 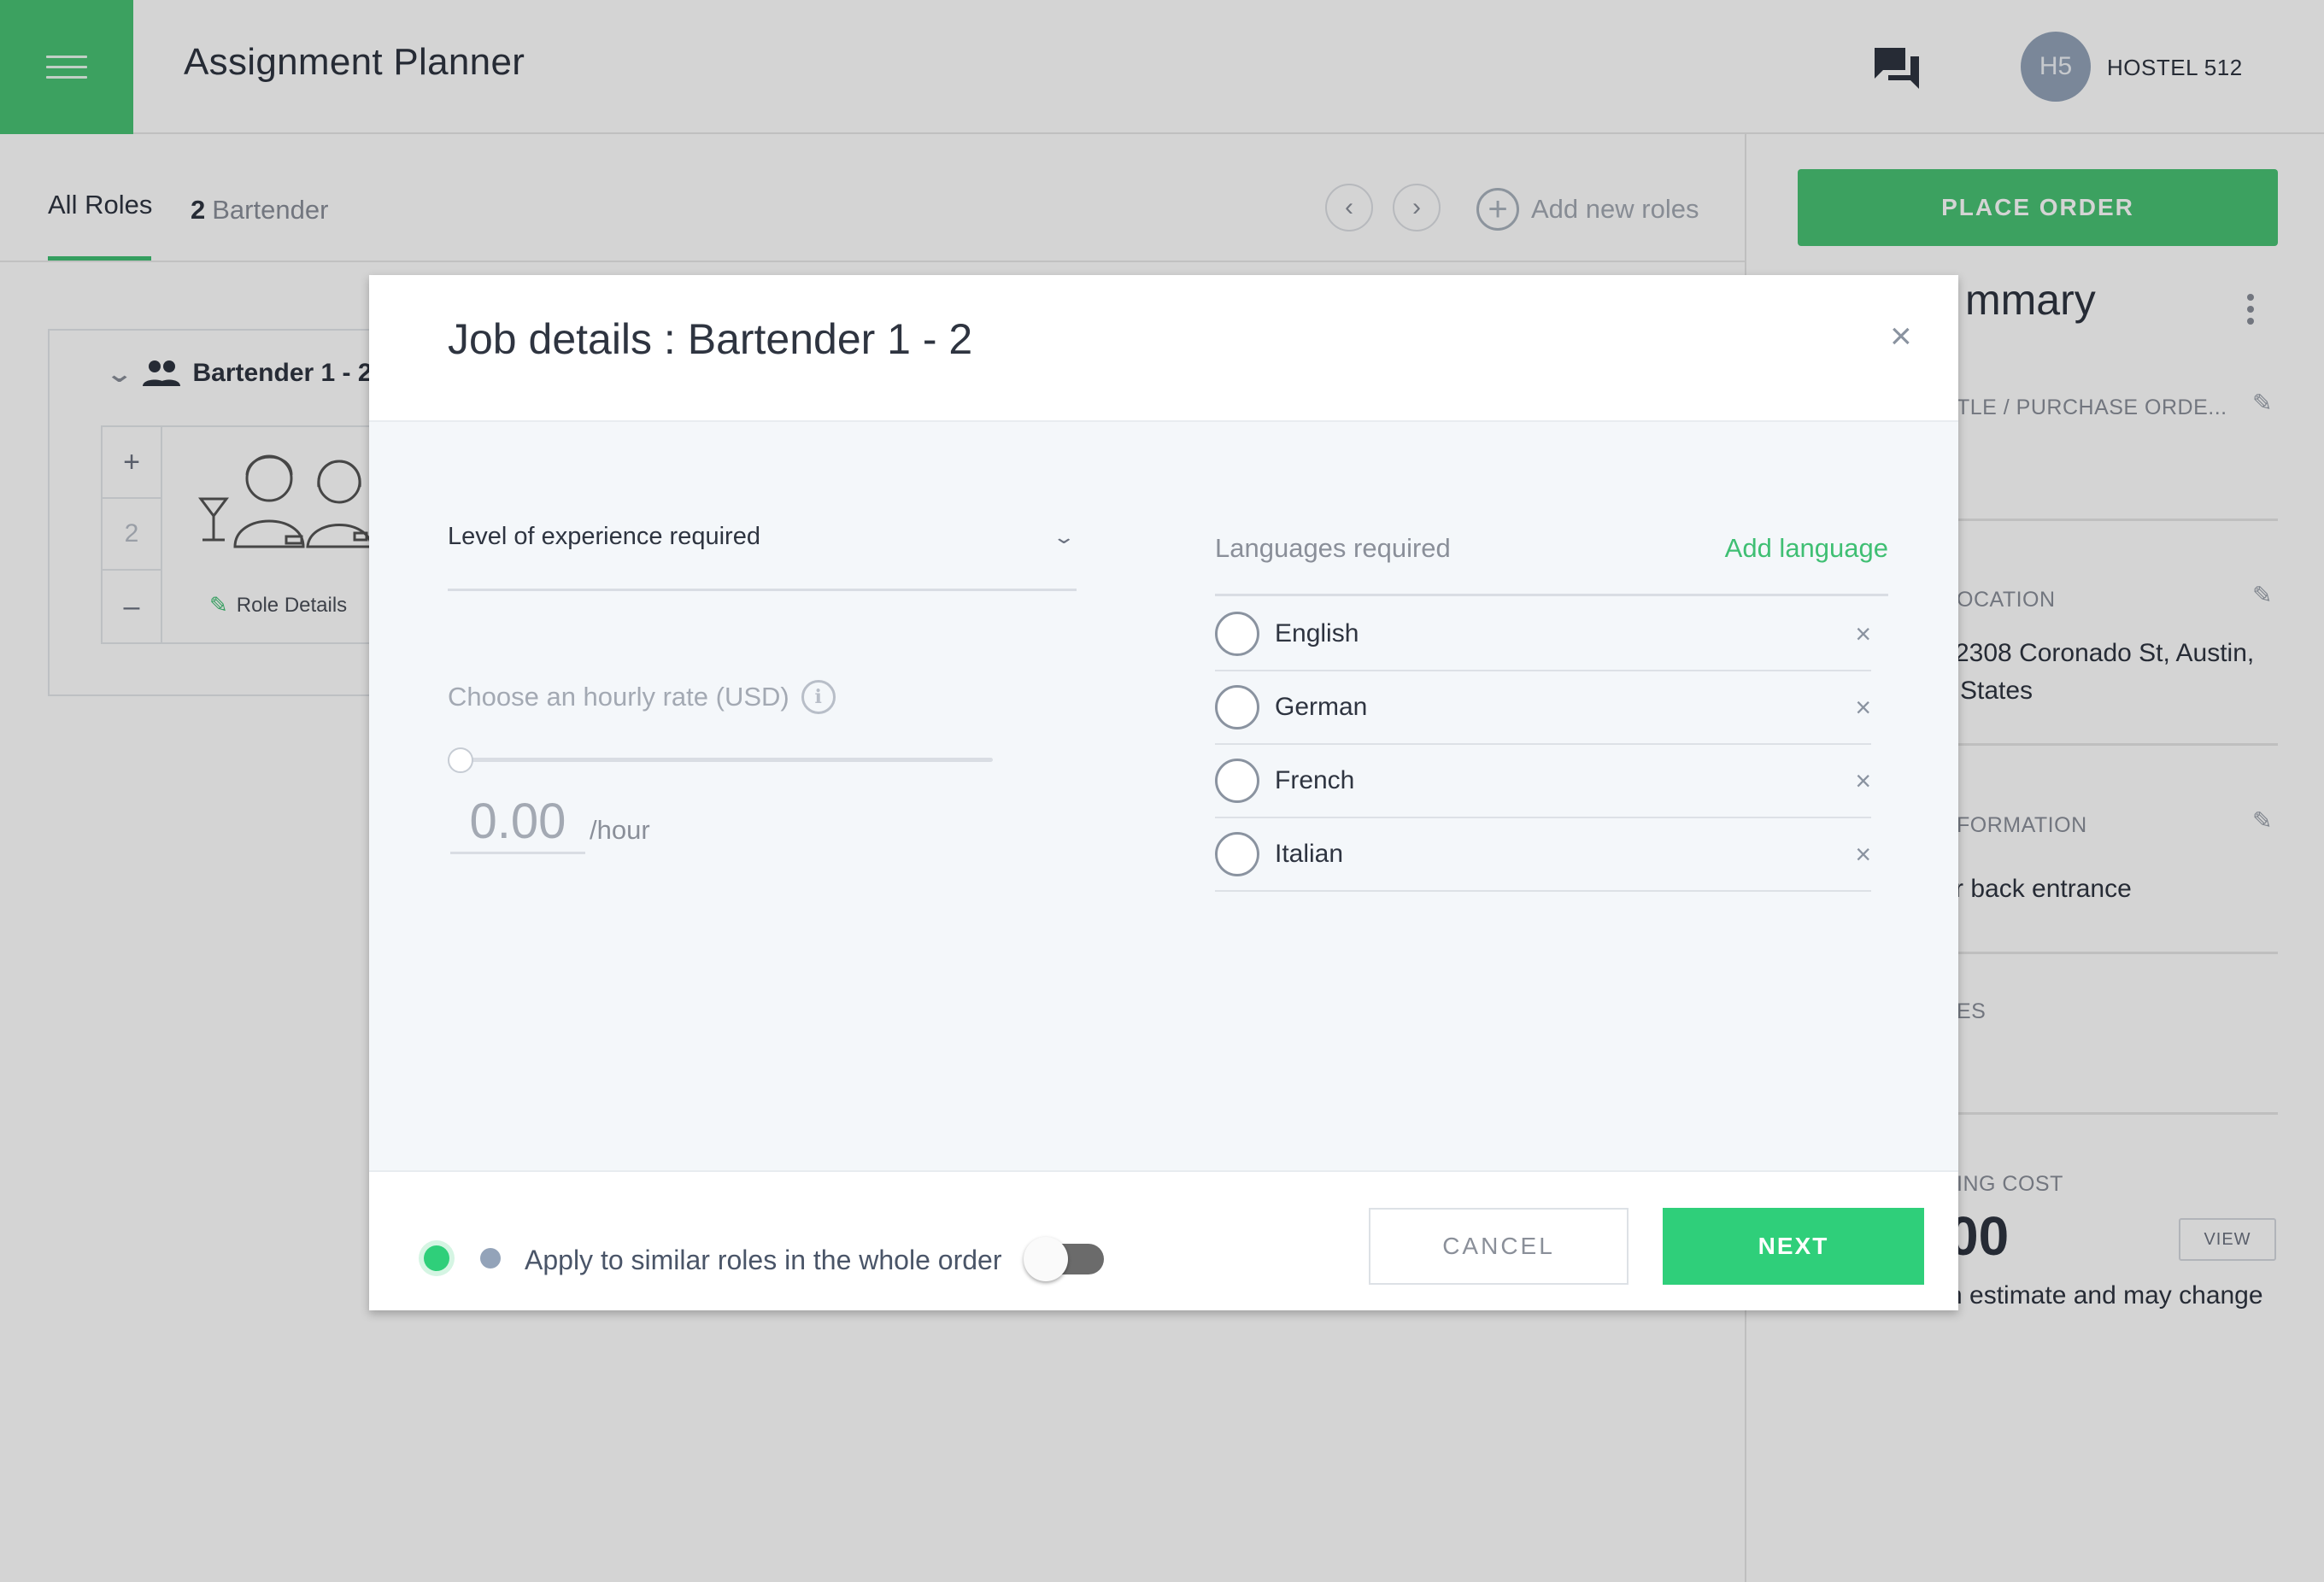 What do you see at coordinates (620, 830) in the screenshot?
I see `hourly-rate-unit: /hour` at bounding box center [620, 830].